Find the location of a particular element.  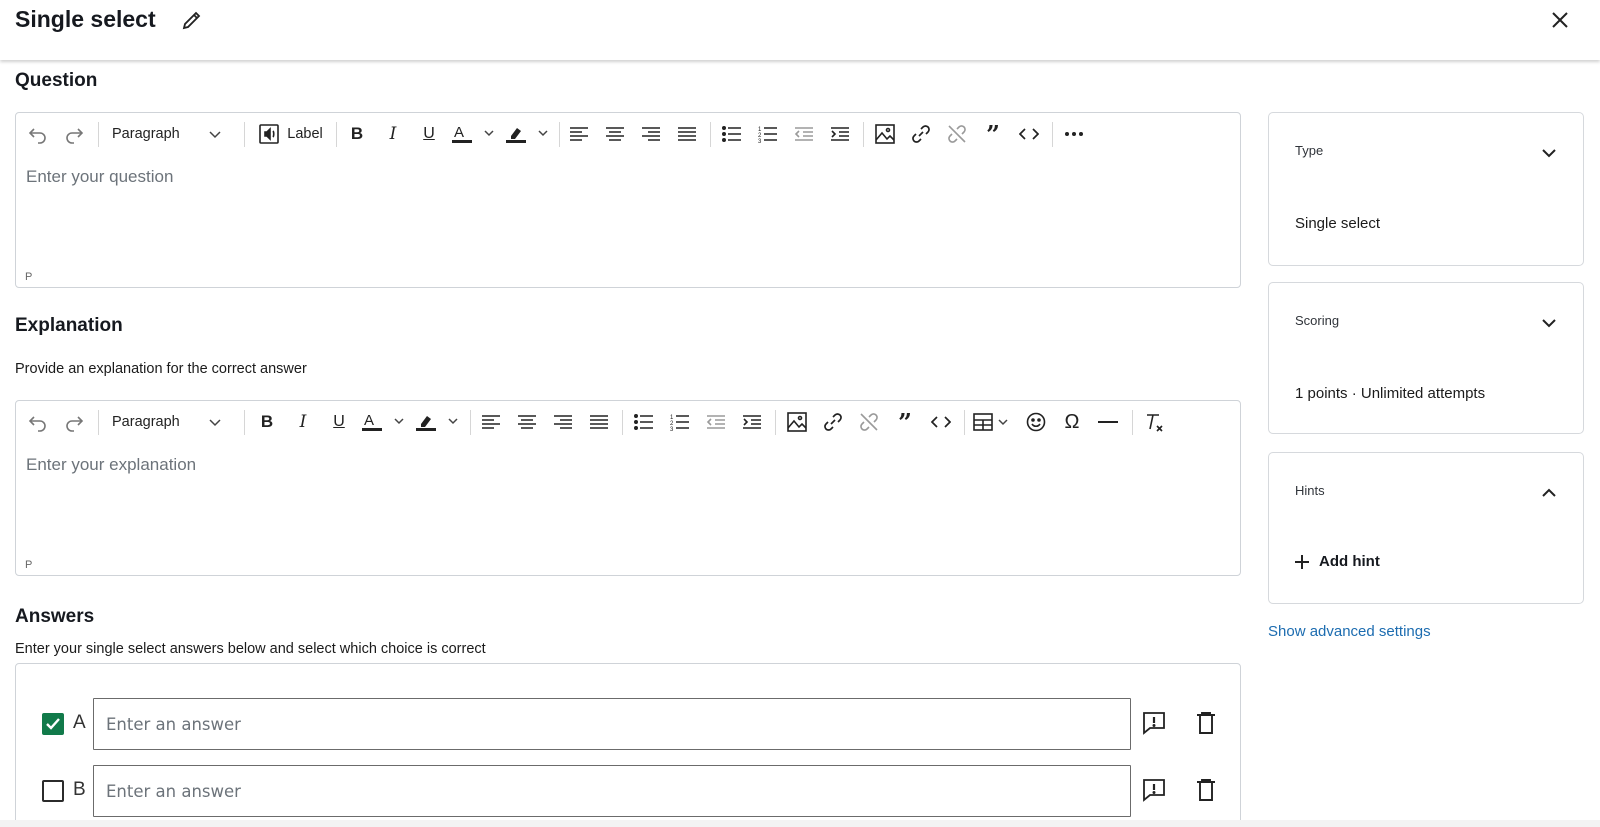

answer-row-b: B is located at coordinates (629, 791).